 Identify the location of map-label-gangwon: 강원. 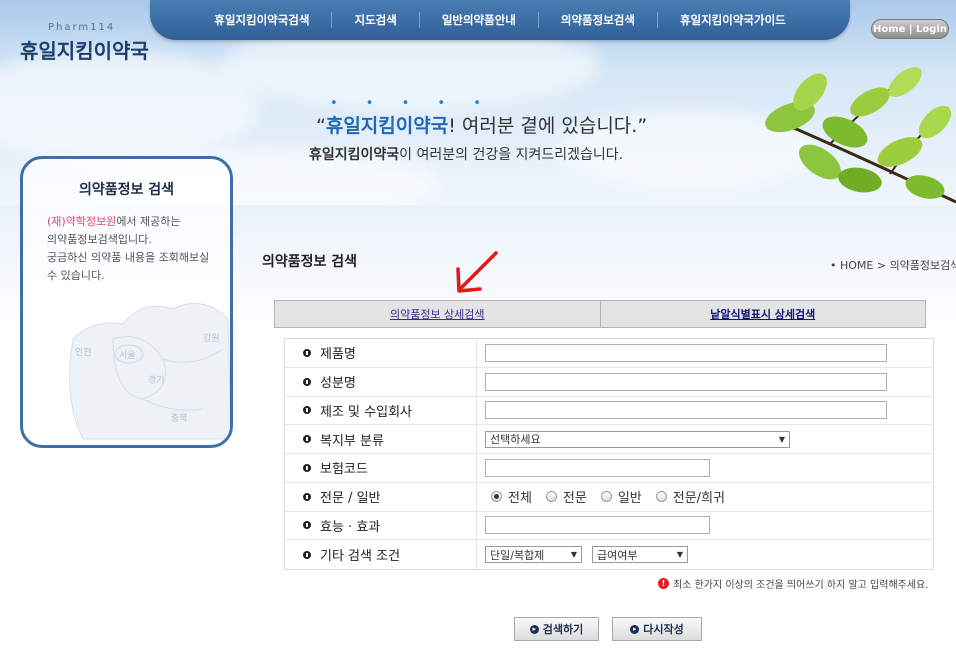
(211, 338).